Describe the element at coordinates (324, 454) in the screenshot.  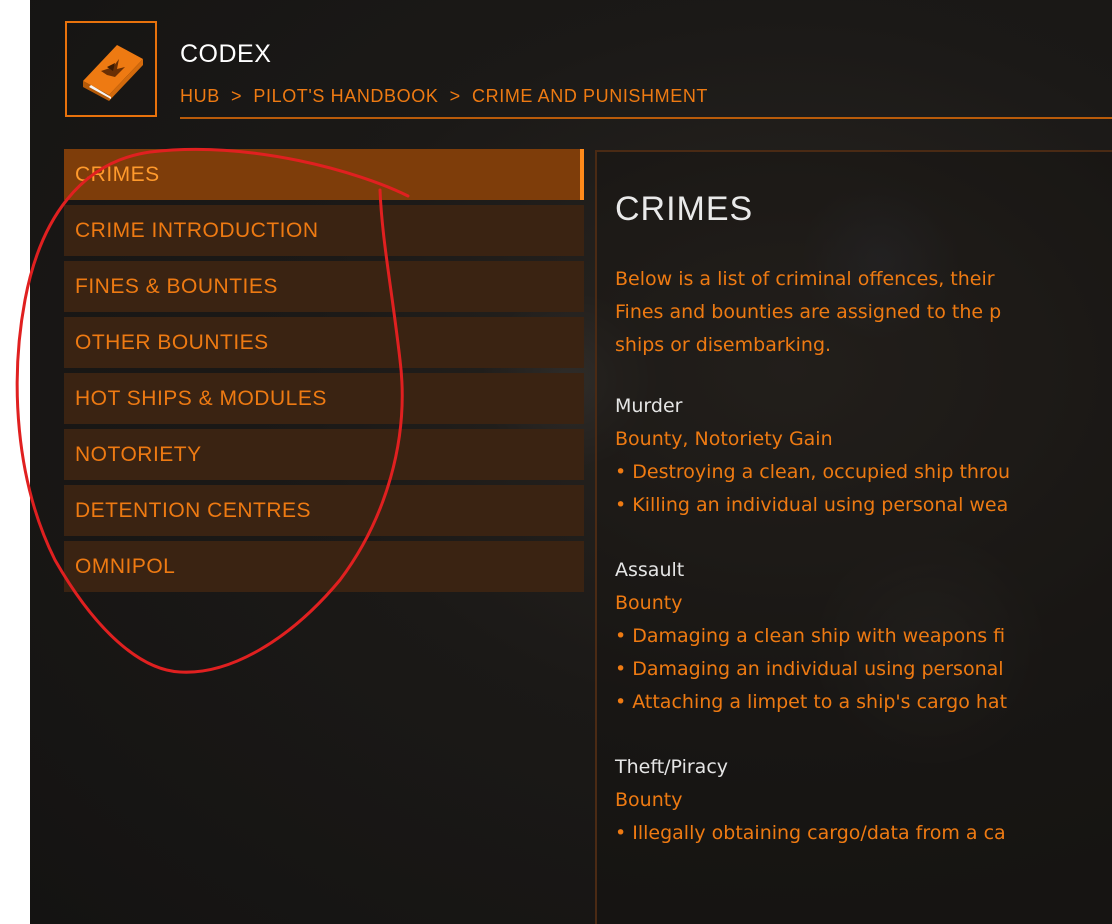
I see `sidebar-item-notoriety: NOTORIETY` at that location.